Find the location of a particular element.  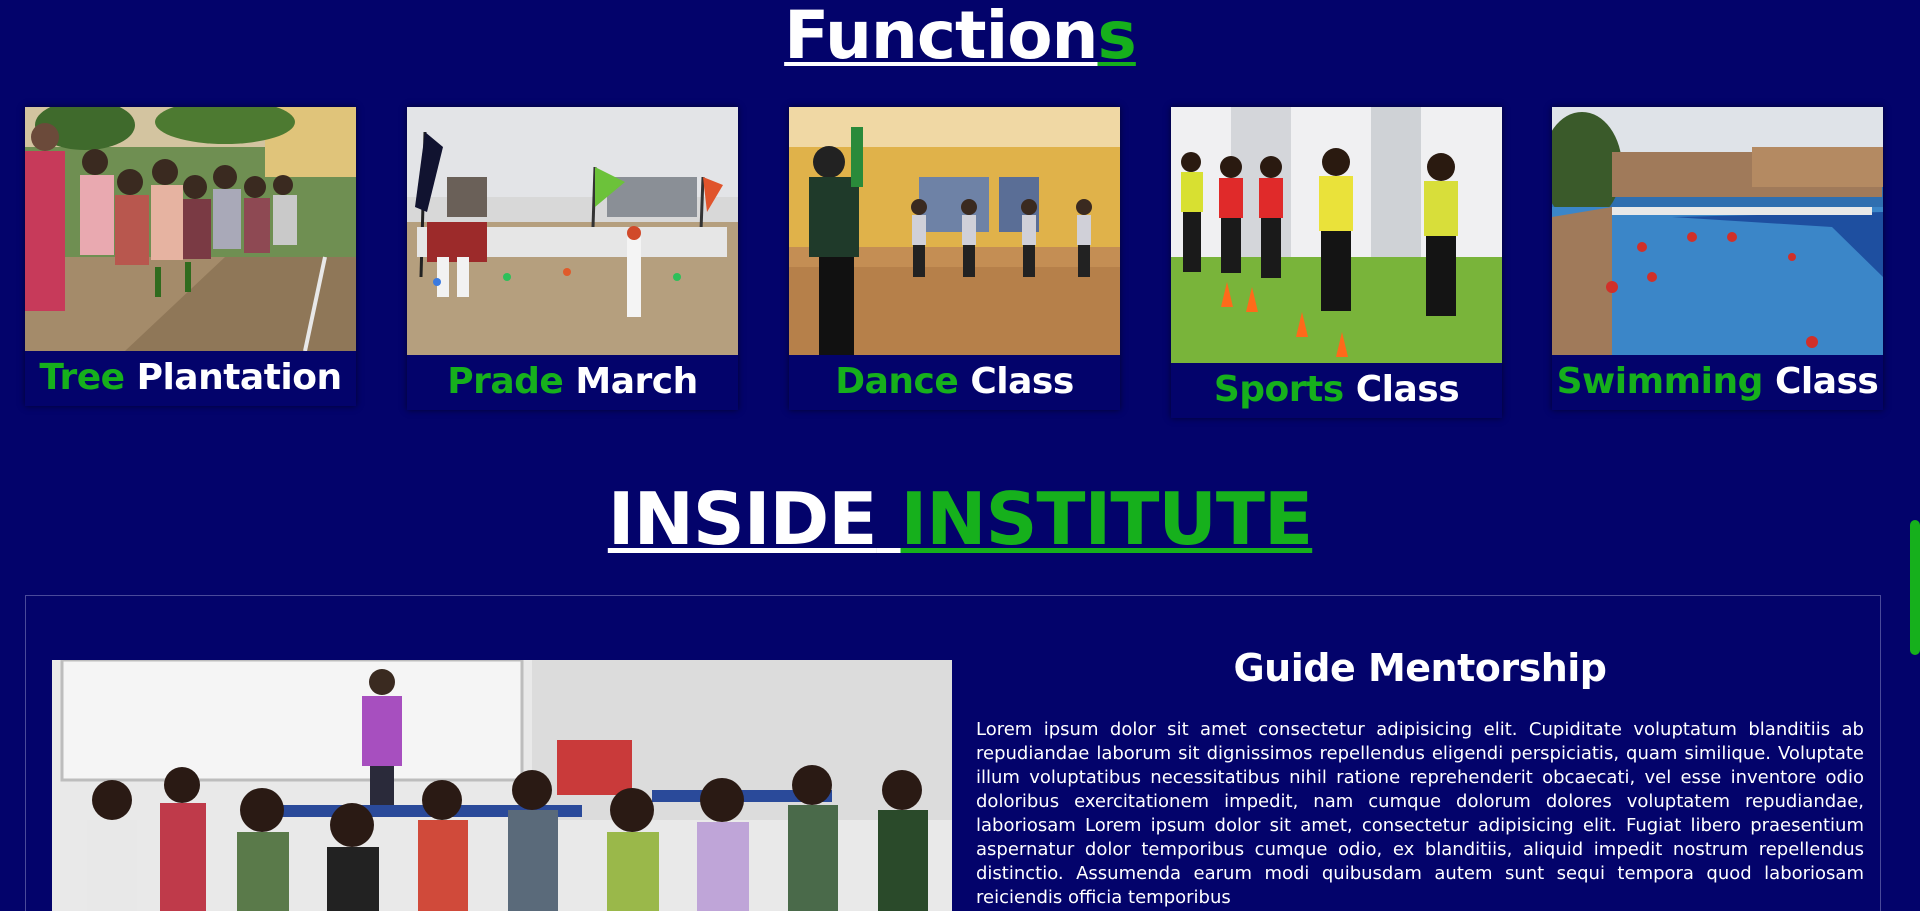

guide-mentorship-title: Guide Mentorship is located at coordinates (1420, 668).